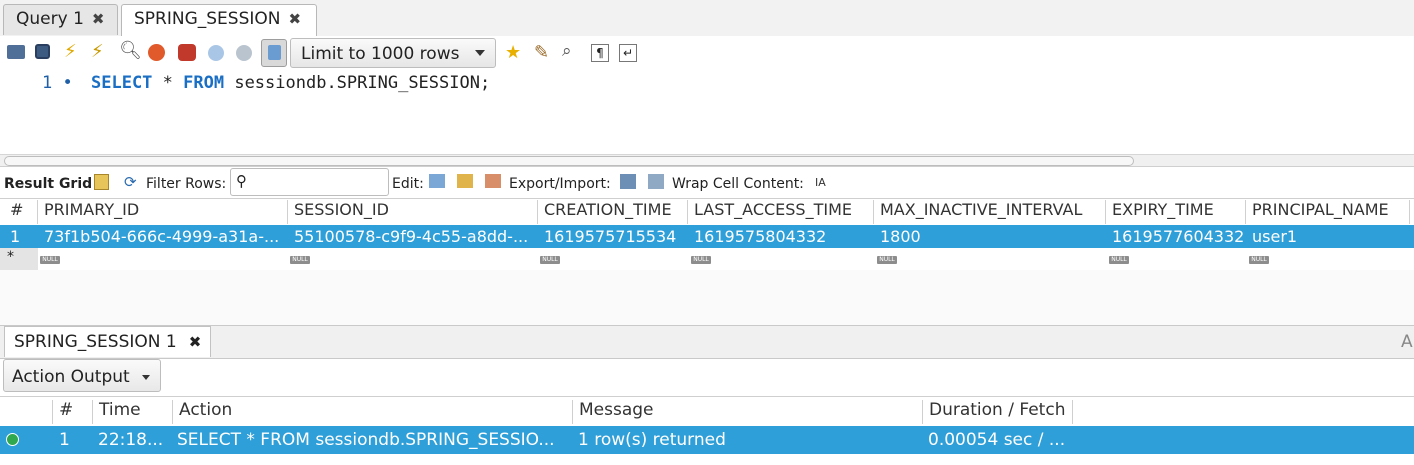  What do you see at coordinates (309, 182) in the screenshot?
I see `filter-rows-input: ⚲` at bounding box center [309, 182].